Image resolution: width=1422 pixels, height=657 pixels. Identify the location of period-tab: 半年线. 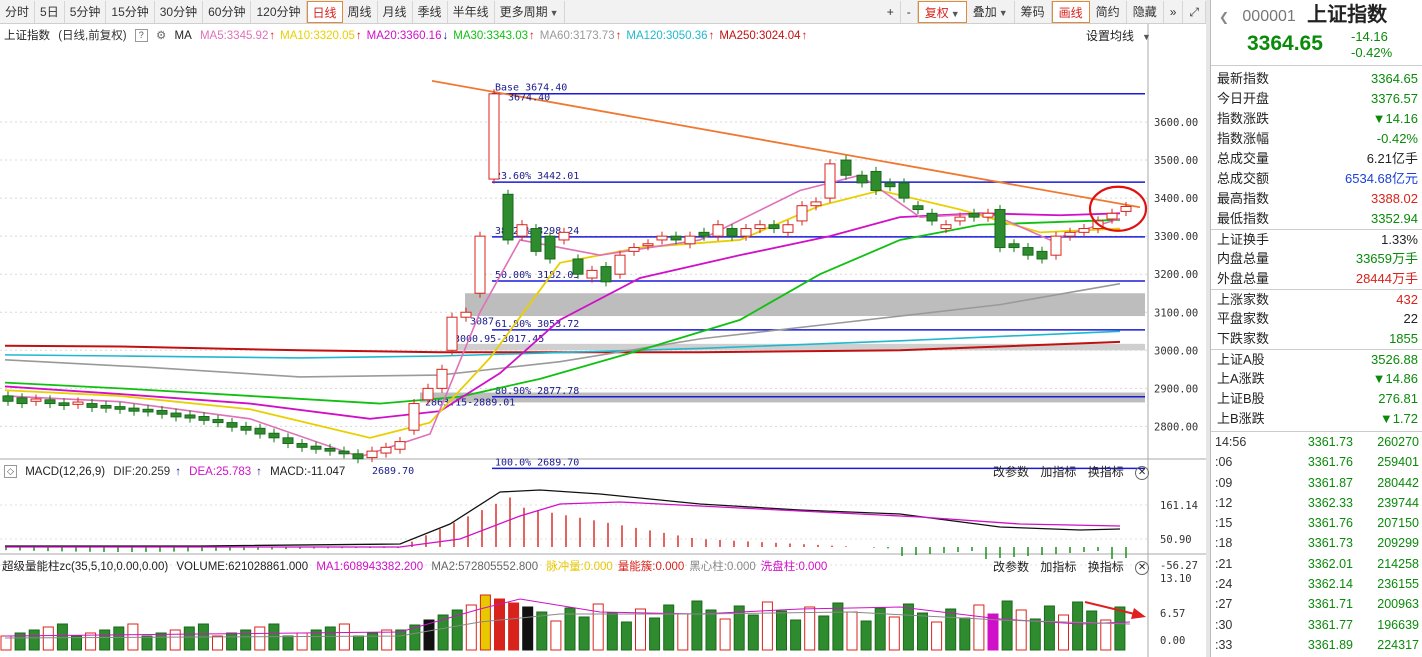
(471, 11).